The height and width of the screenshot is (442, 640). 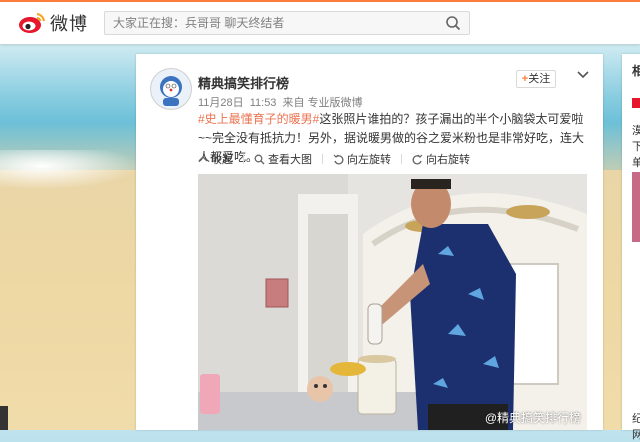 I want to click on rotate-right-button: 向右旋转, so click(x=441, y=159).